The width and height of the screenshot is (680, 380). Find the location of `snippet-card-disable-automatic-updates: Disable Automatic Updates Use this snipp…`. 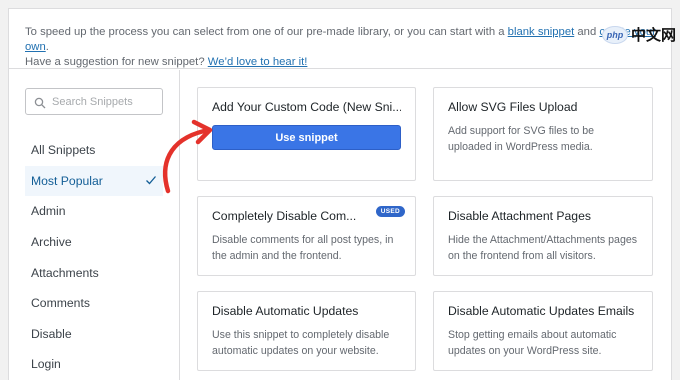

snippet-card-disable-automatic-updates: Disable Automatic Updates Use this snipp… is located at coordinates (306, 331).